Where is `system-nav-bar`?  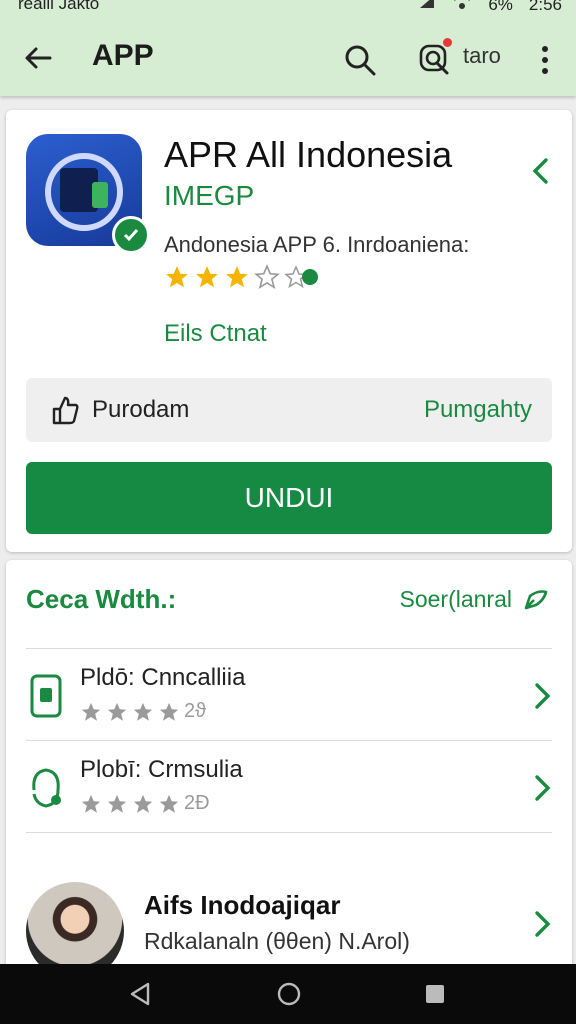 system-nav-bar is located at coordinates (288, 994).